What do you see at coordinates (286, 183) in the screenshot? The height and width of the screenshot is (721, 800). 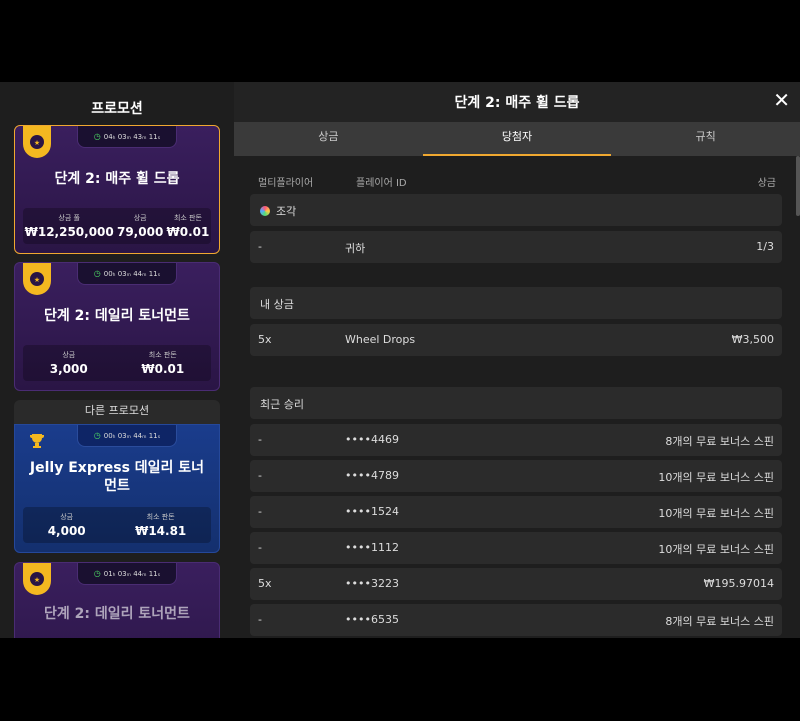 I see `col-header-multiplier: 멀티플라이어` at bounding box center [286, 183].